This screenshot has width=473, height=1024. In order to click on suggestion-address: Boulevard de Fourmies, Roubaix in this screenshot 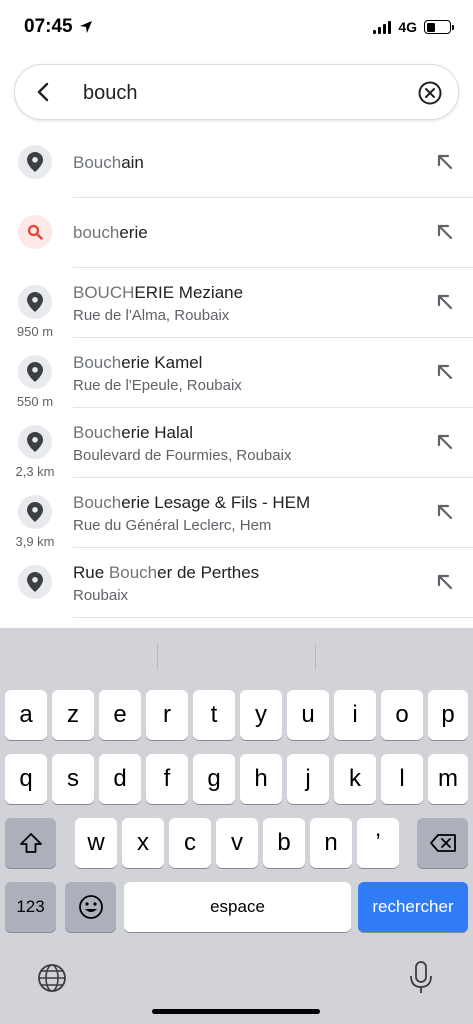, I will do `click(182, 455)`.